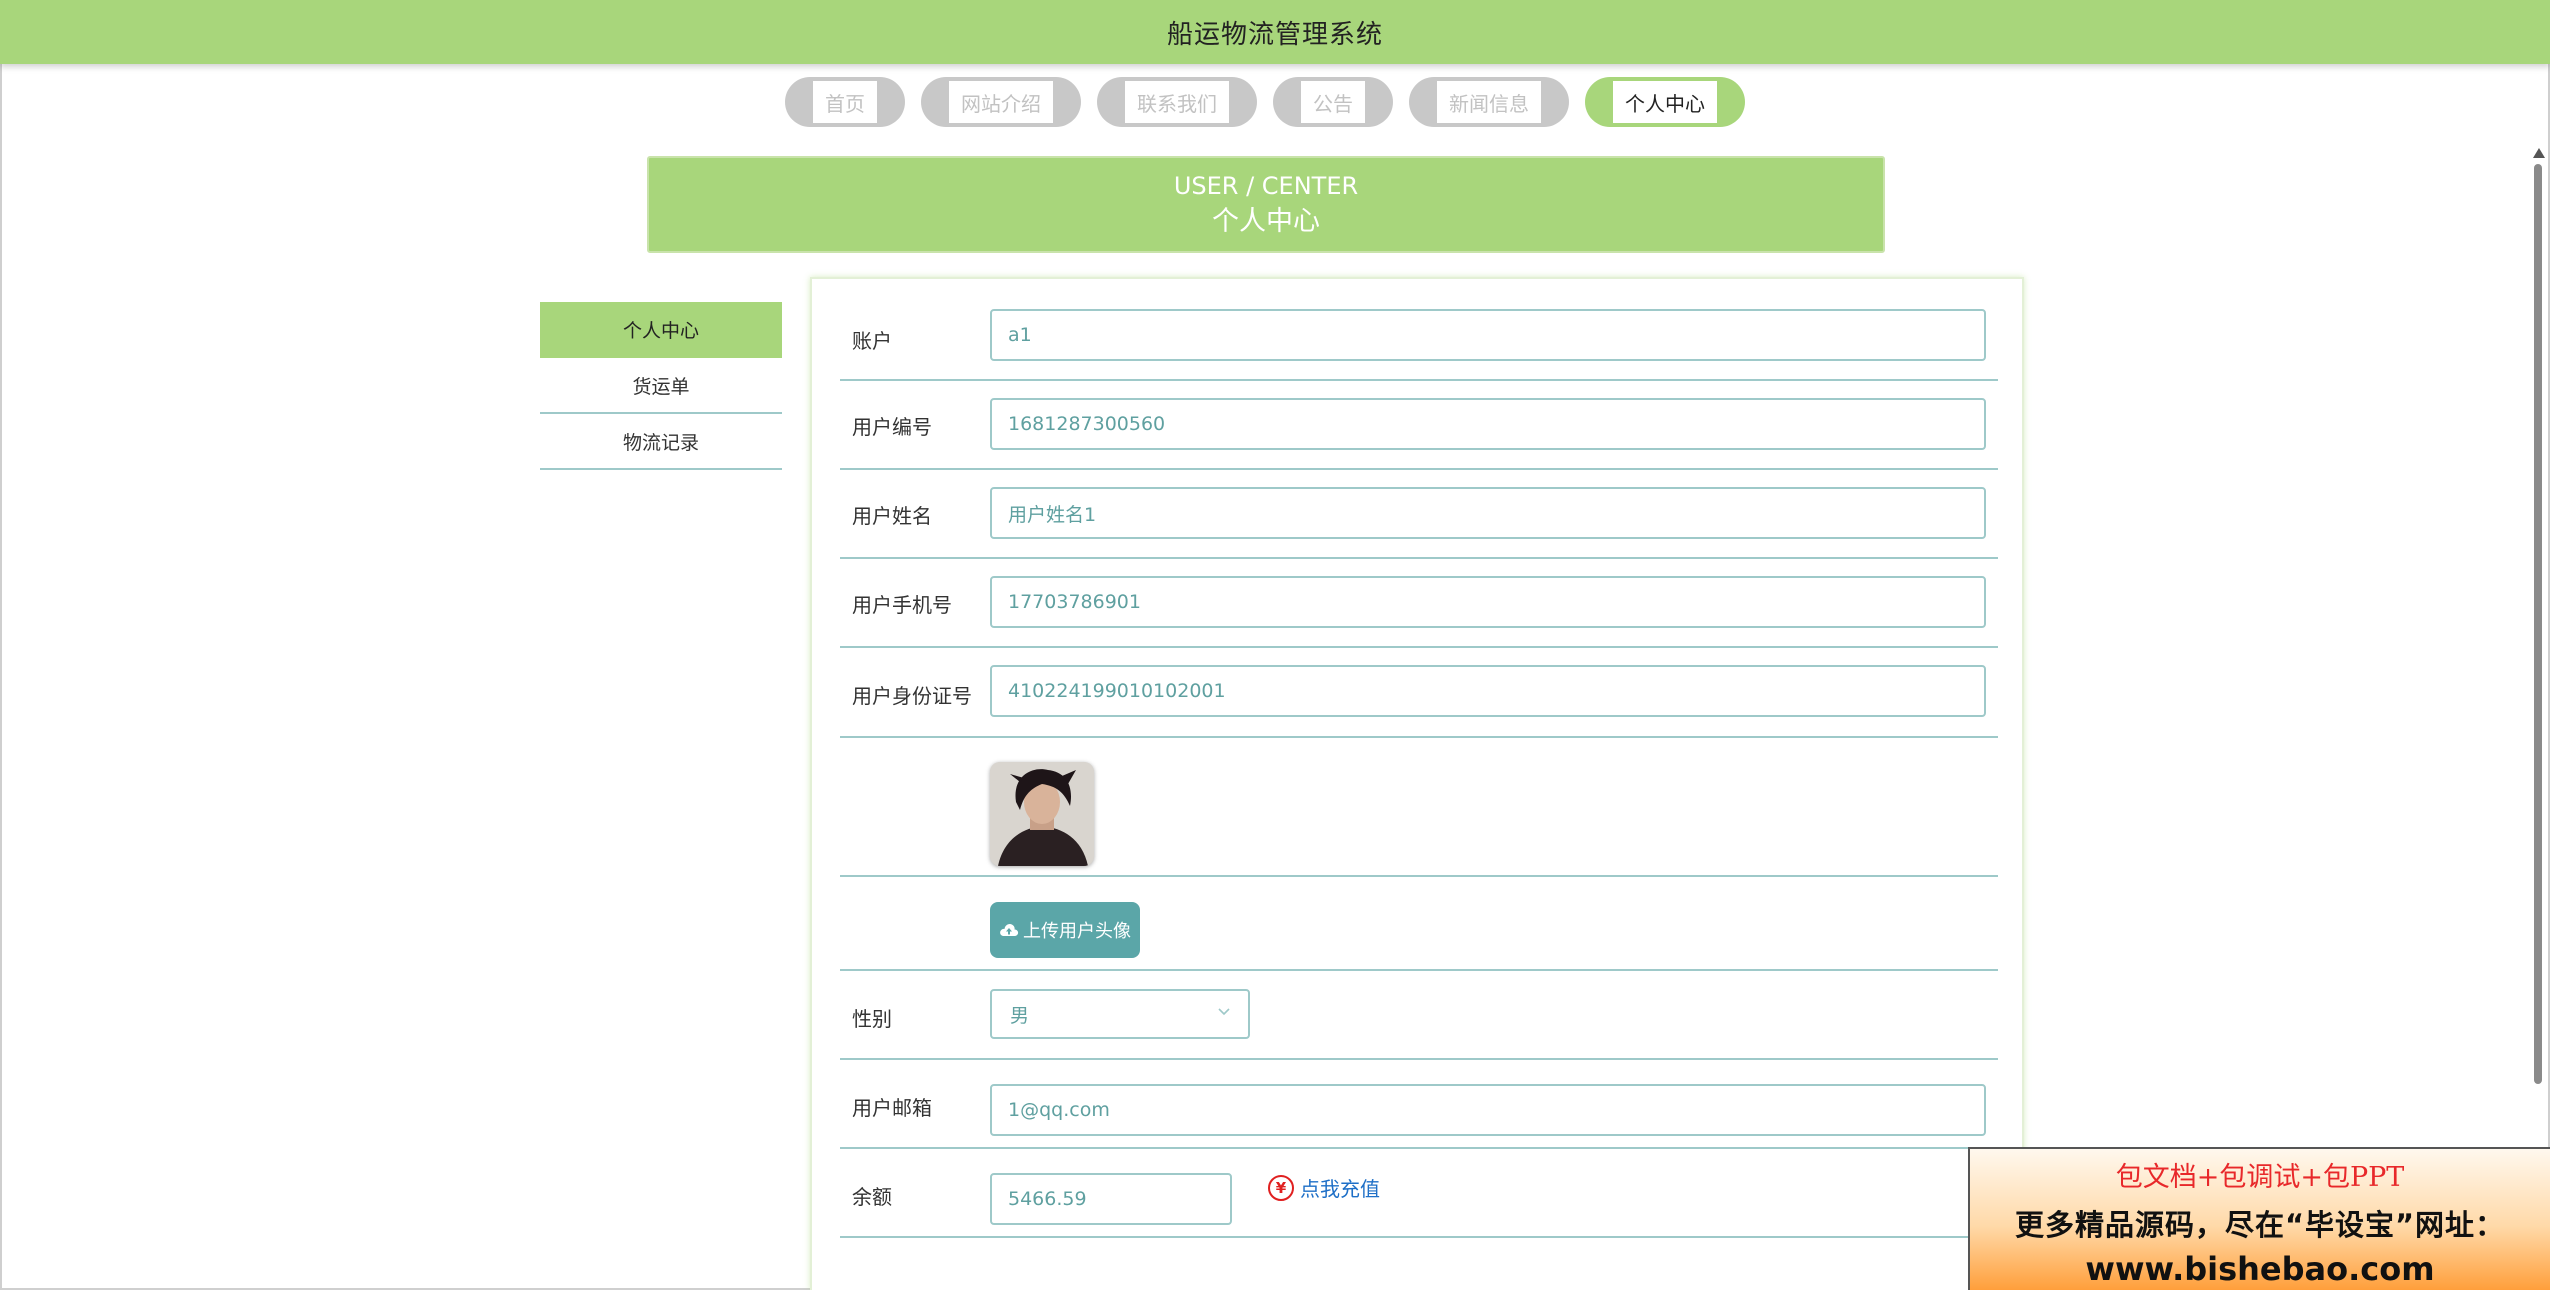 The width and height of the screenshot is (2550, 1290). I want to click on id-card-label: 用户身份证号, so click(912, 696).